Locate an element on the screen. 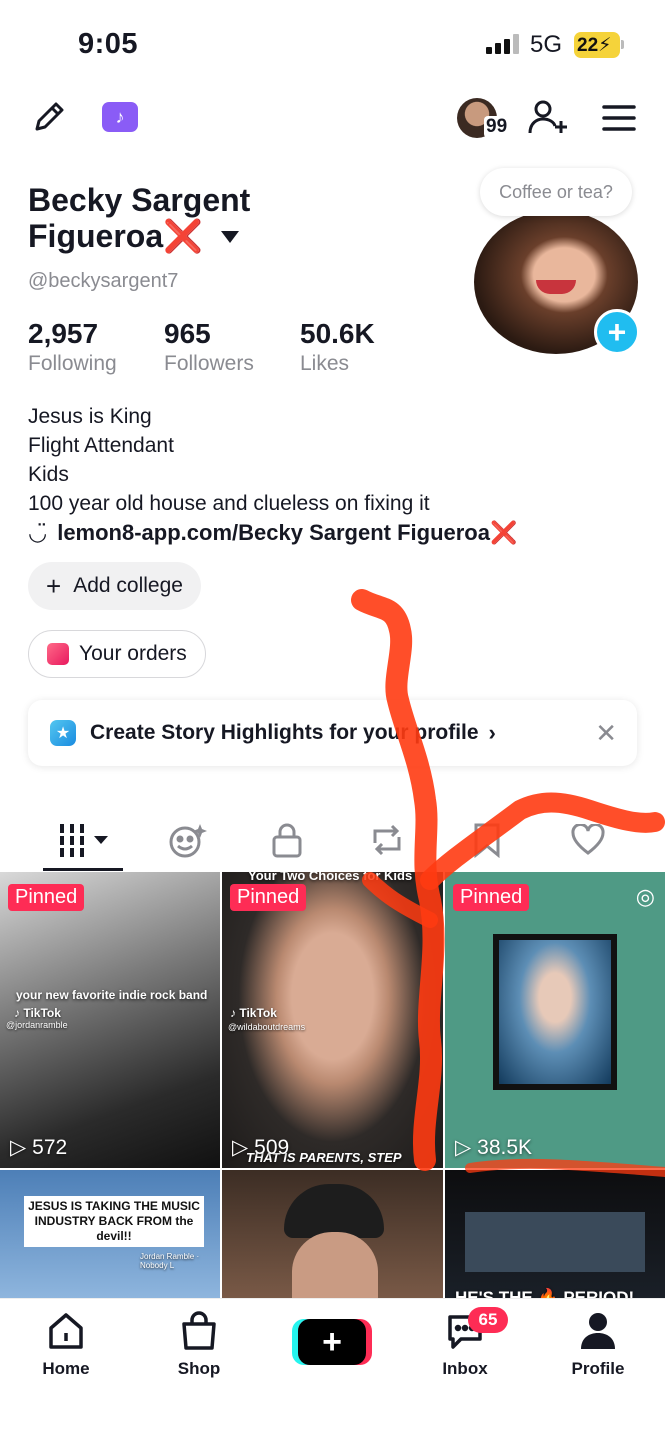 This screenshot has height=1440, width=665. battery-level: 22 is located at coordinates (588, 45).